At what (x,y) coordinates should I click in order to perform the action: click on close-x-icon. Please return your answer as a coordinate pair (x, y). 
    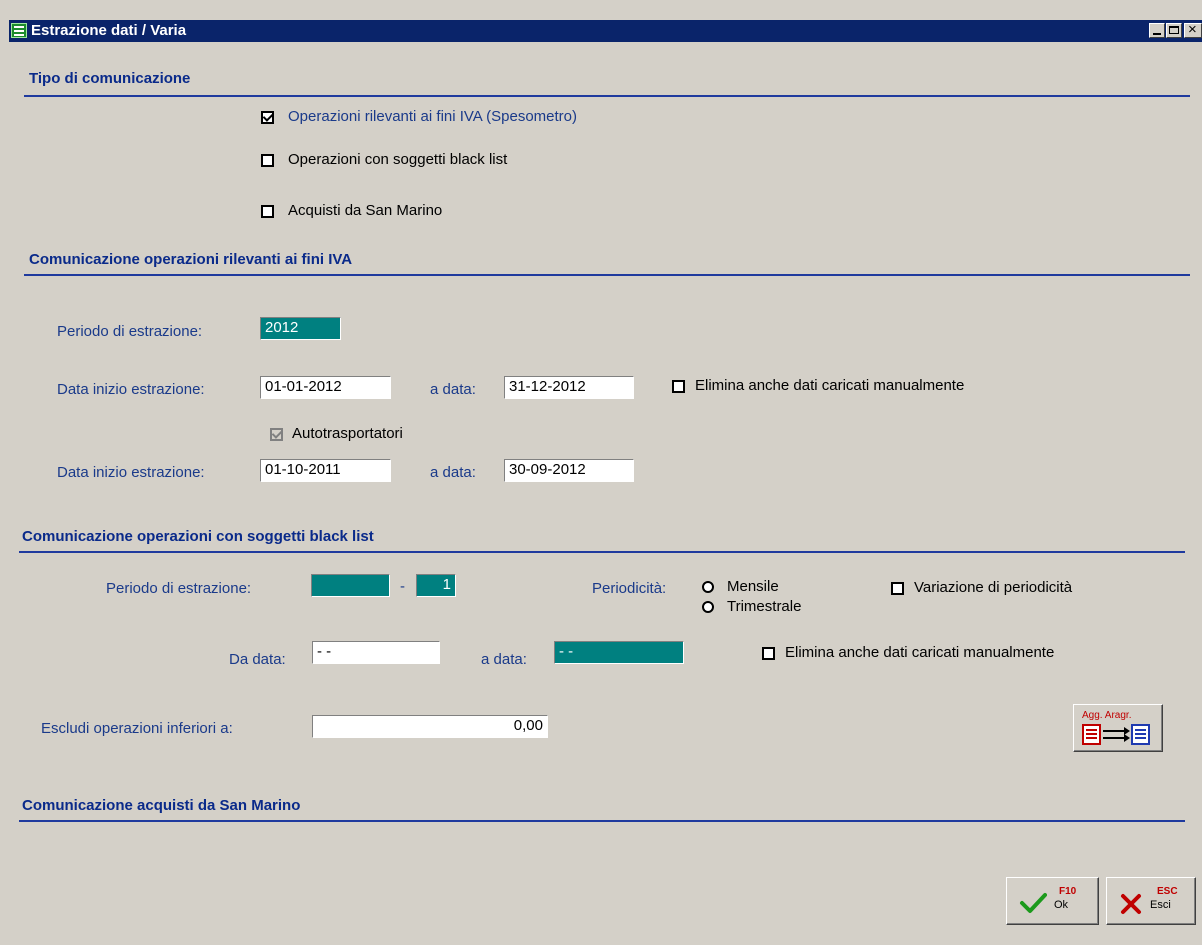
    Looking at the image, I should click on (1131, 904).